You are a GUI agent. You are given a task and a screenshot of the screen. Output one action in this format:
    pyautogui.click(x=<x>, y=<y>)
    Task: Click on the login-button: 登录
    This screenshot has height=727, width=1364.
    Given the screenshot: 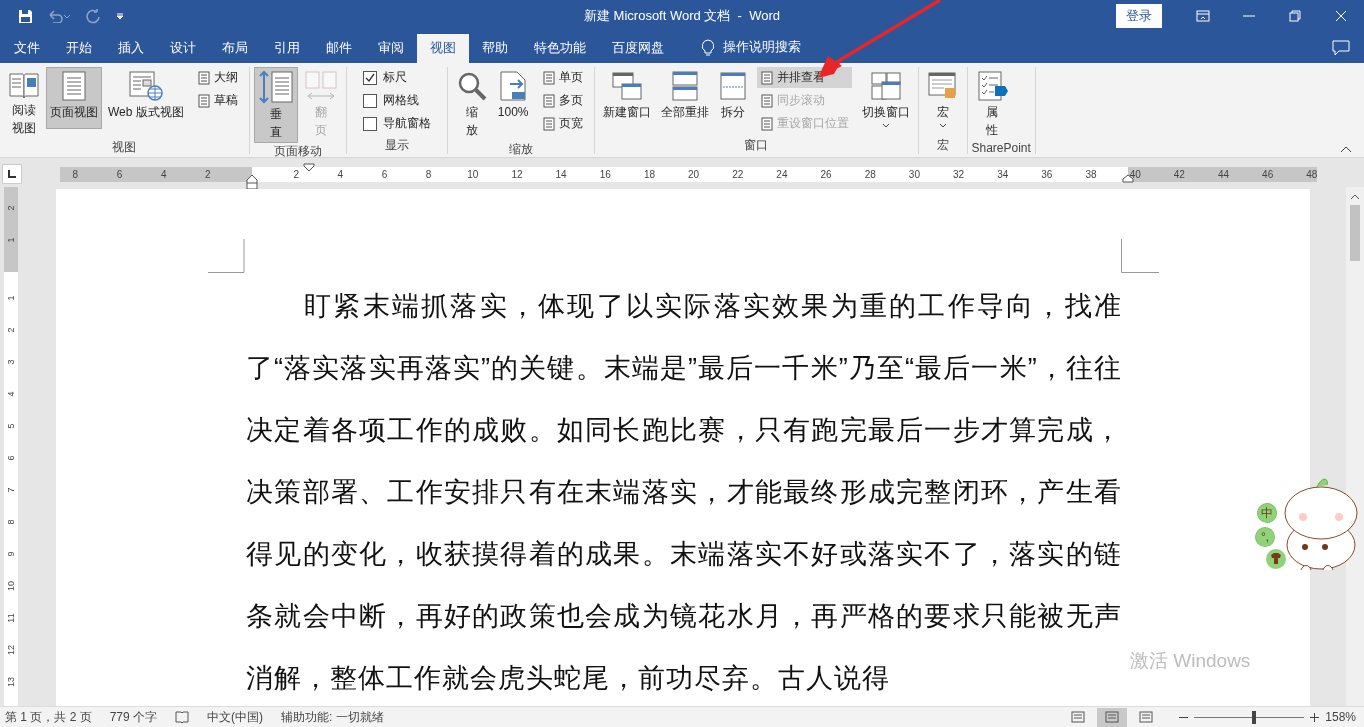 What is the action you would take?
    pyautogui.click(x=1139, y=16)
    